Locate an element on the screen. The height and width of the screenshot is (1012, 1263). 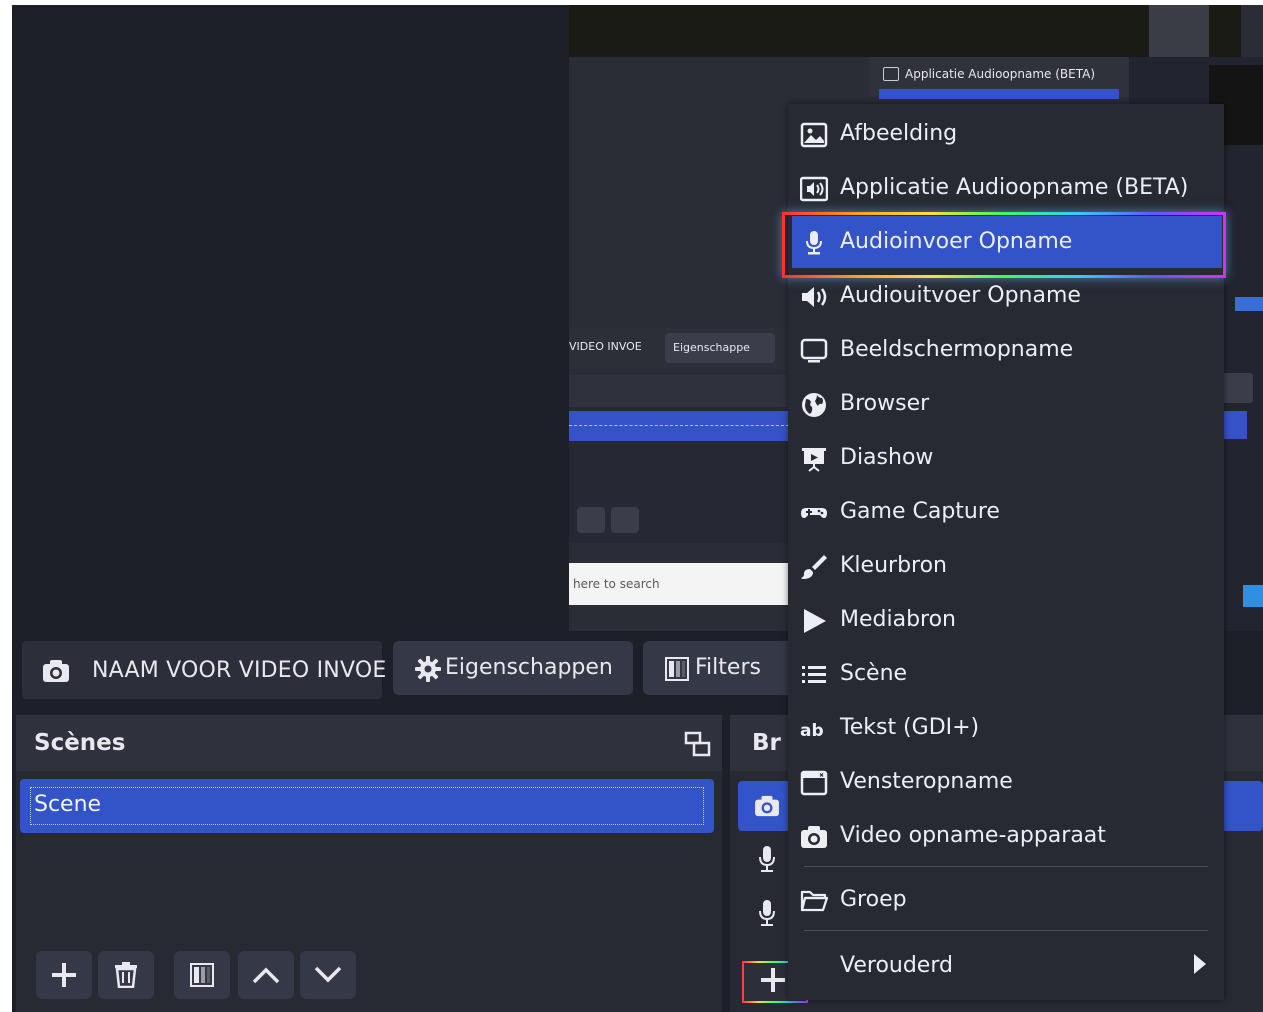
trash-icon is located at coordinates (126, 975).